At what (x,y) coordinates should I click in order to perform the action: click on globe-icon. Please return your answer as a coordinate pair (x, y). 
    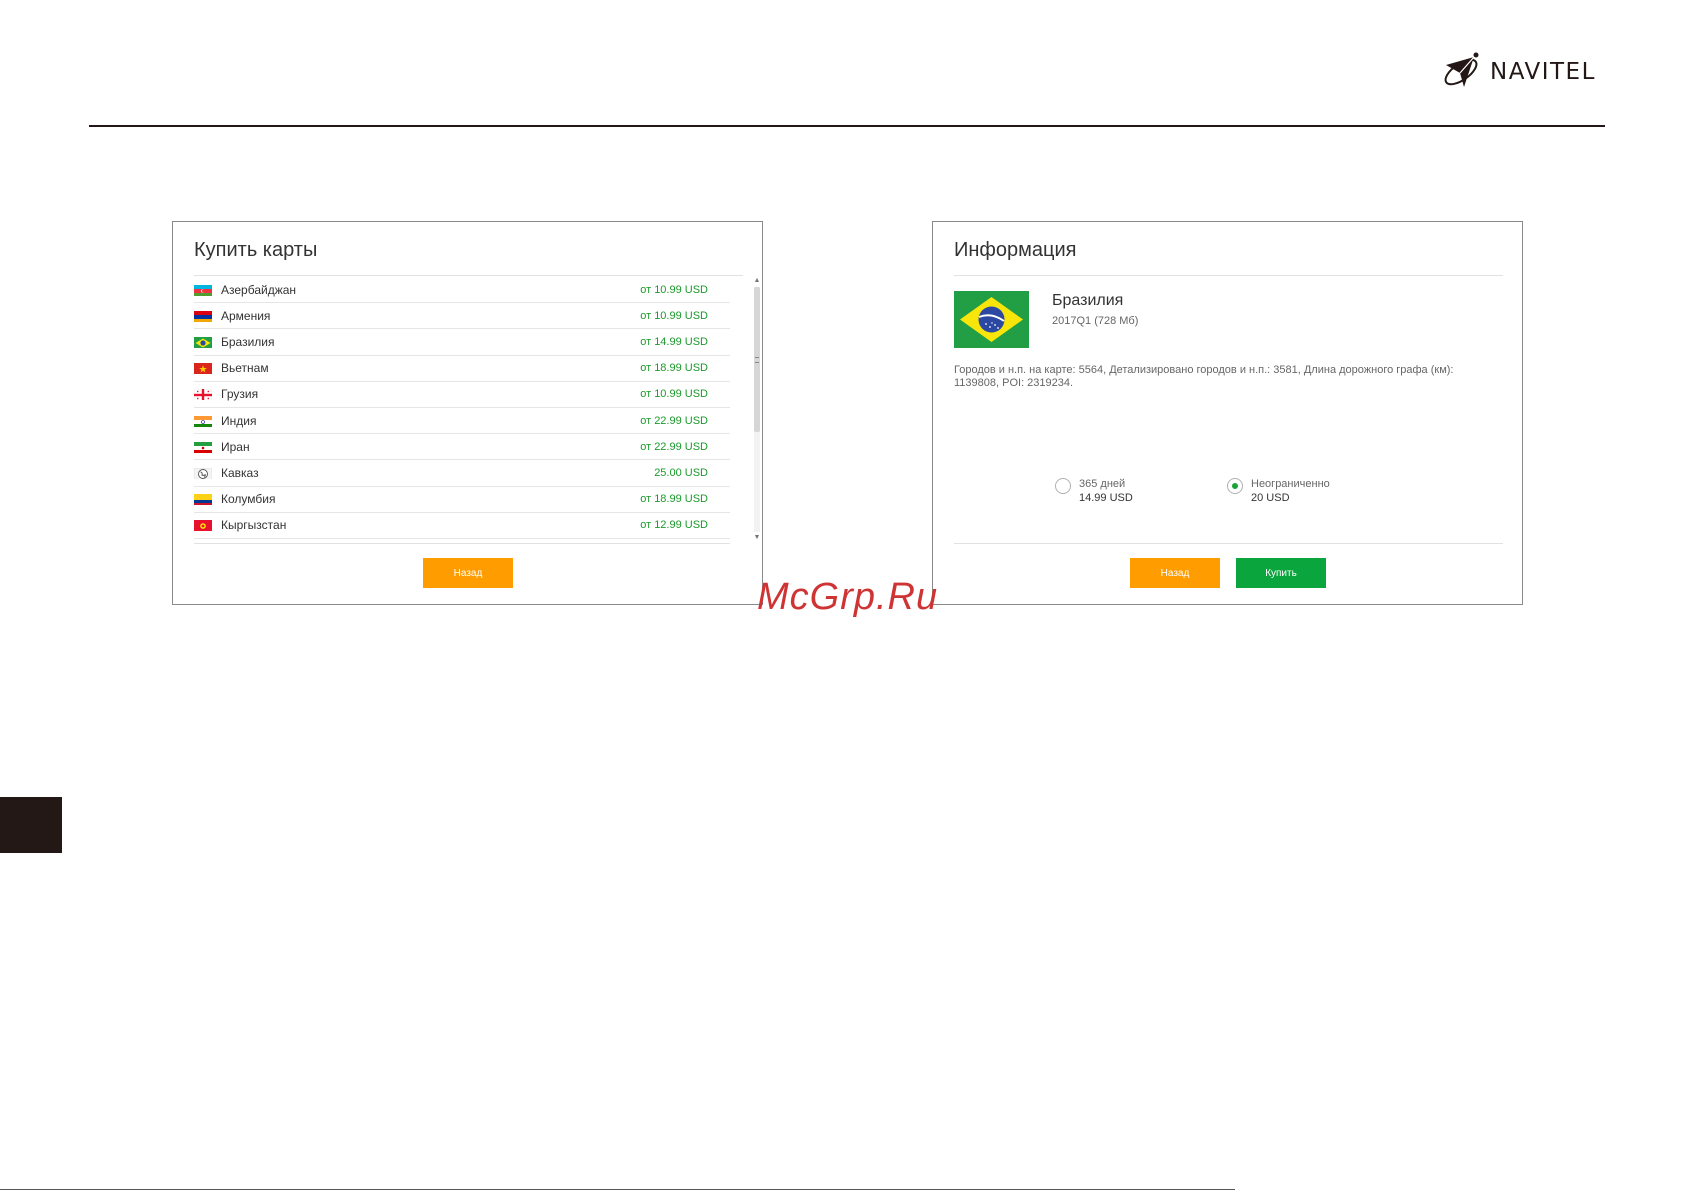
    Looking at the image, I should click on (203, 473).